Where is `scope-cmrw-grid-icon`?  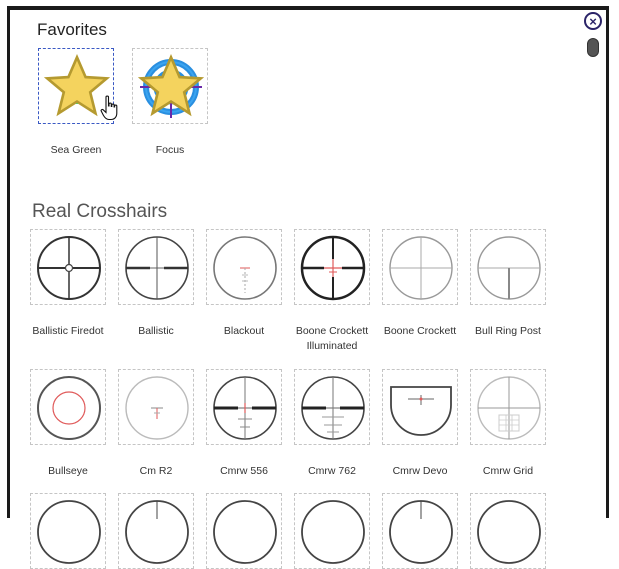 scope-cmrw-grid-icon is located at coordinates (509, 408).